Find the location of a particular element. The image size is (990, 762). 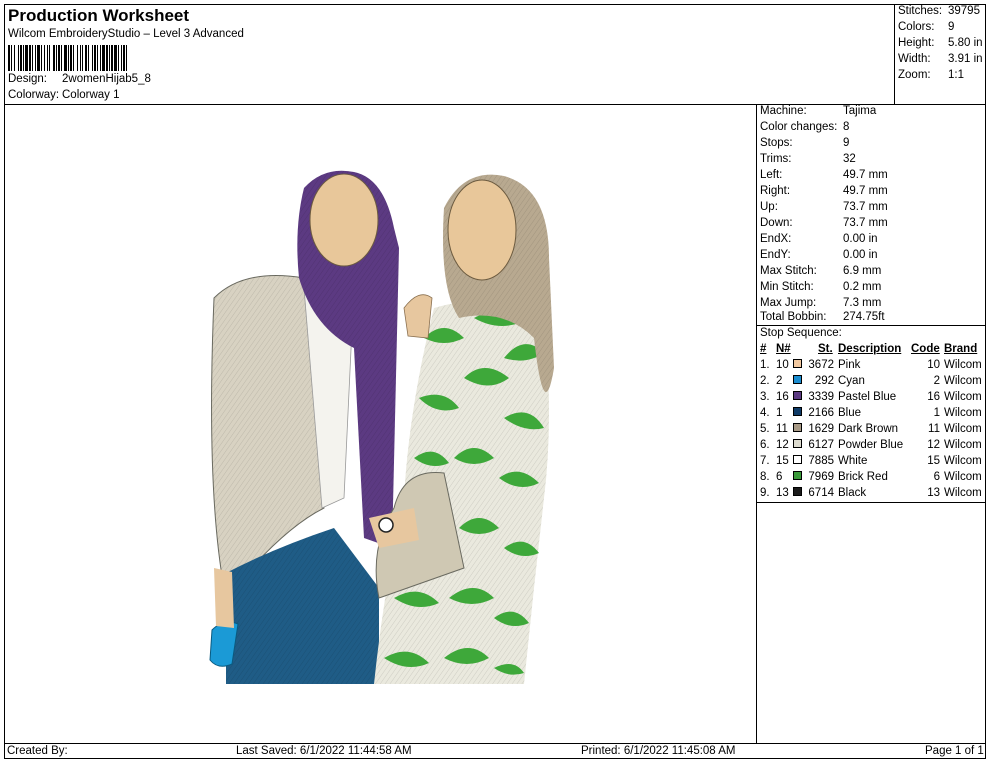

stitch-number: 2166 is located at coordinates (821, 413).